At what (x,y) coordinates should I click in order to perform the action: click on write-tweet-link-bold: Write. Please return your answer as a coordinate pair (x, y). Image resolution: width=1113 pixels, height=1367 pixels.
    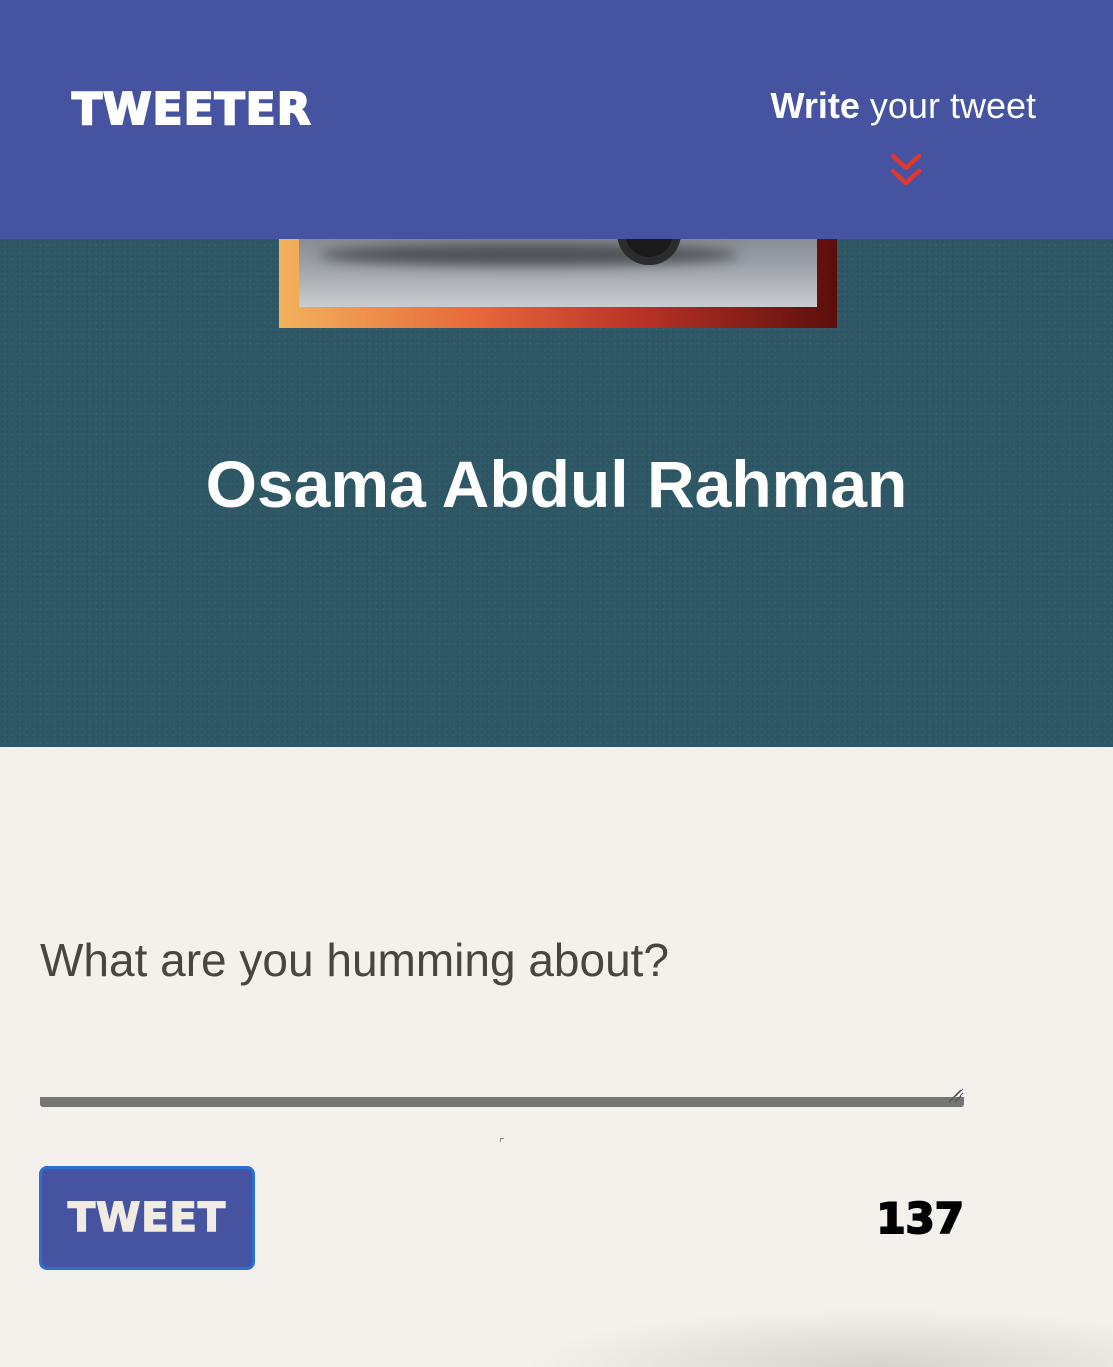
    Looking at the image, I should click on (815, 105).